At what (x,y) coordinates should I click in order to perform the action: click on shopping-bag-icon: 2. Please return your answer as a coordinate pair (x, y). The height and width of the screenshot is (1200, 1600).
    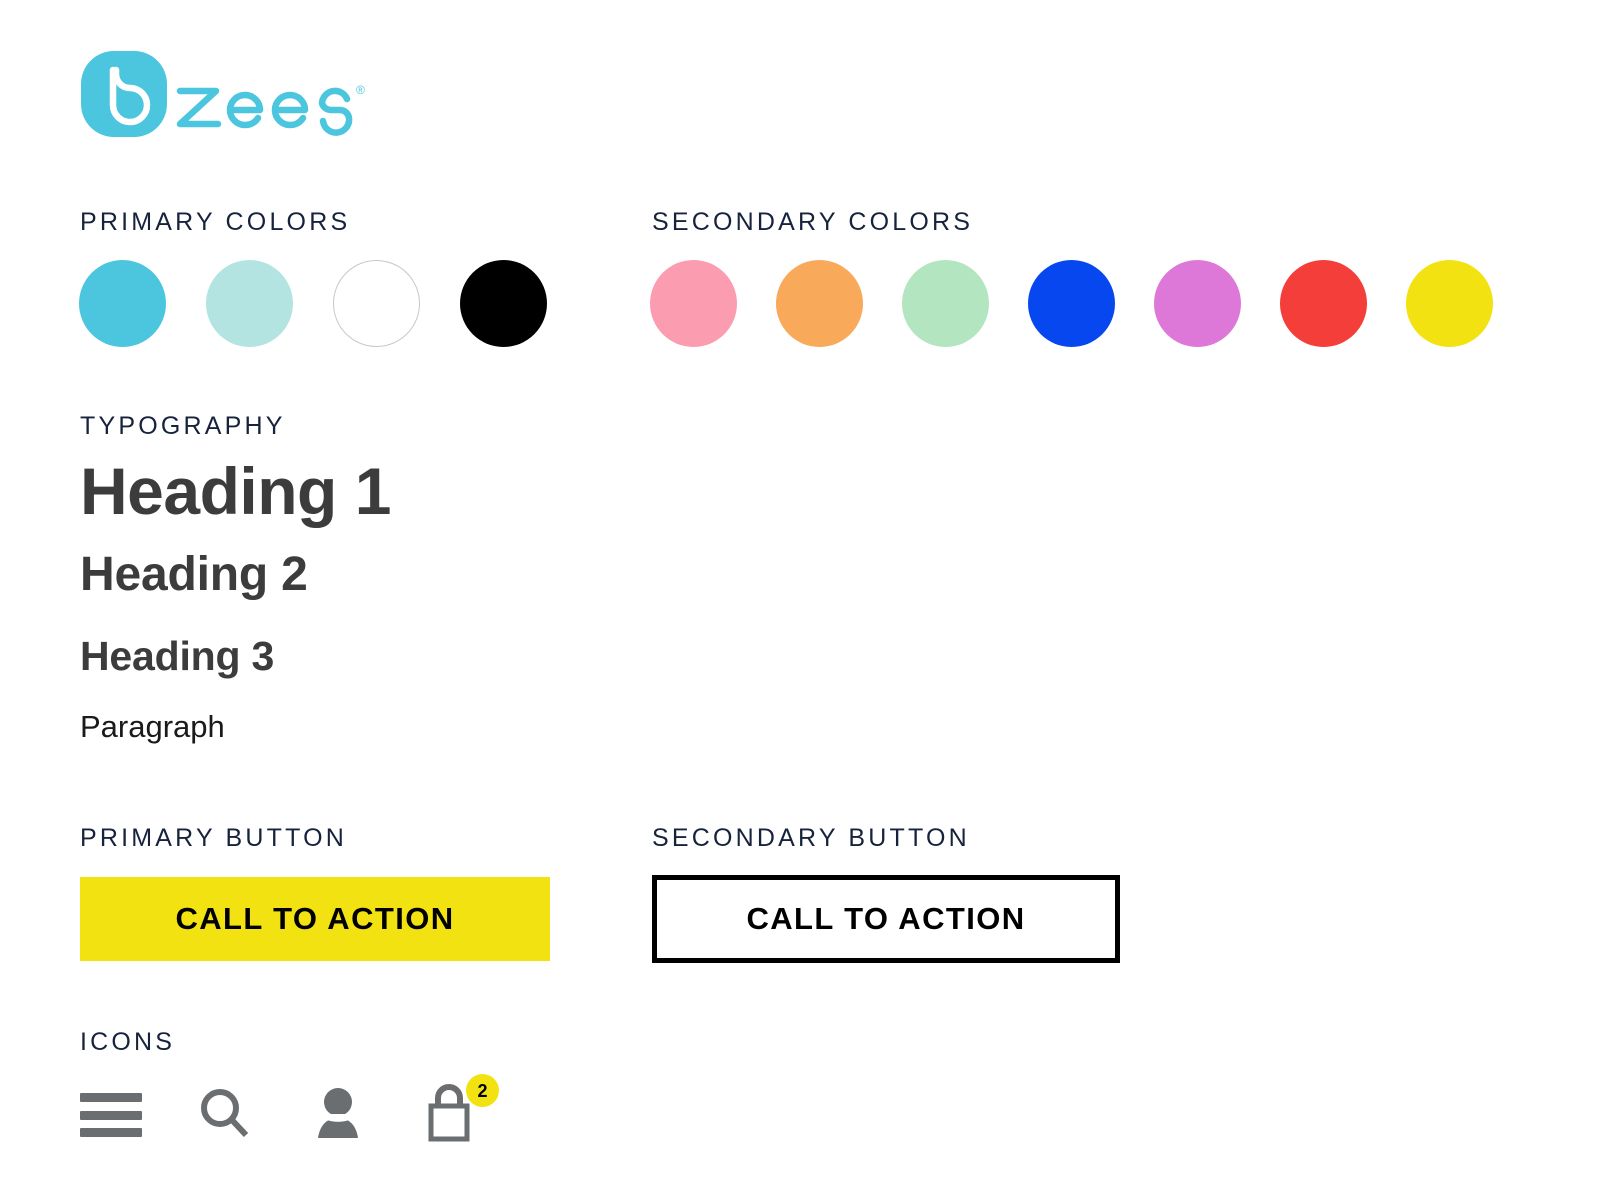
    Looking at the image, I should click on (462, 1111).